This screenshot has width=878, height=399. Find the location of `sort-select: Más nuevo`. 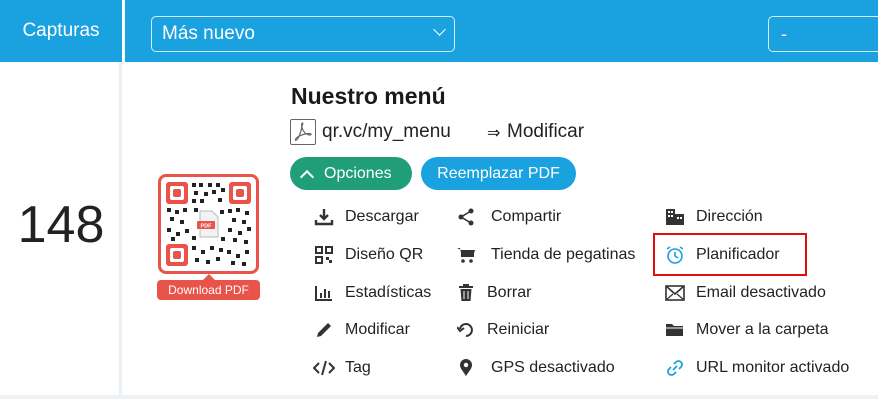

sort-select: Más nuevo is located at coordinates (303, 34).